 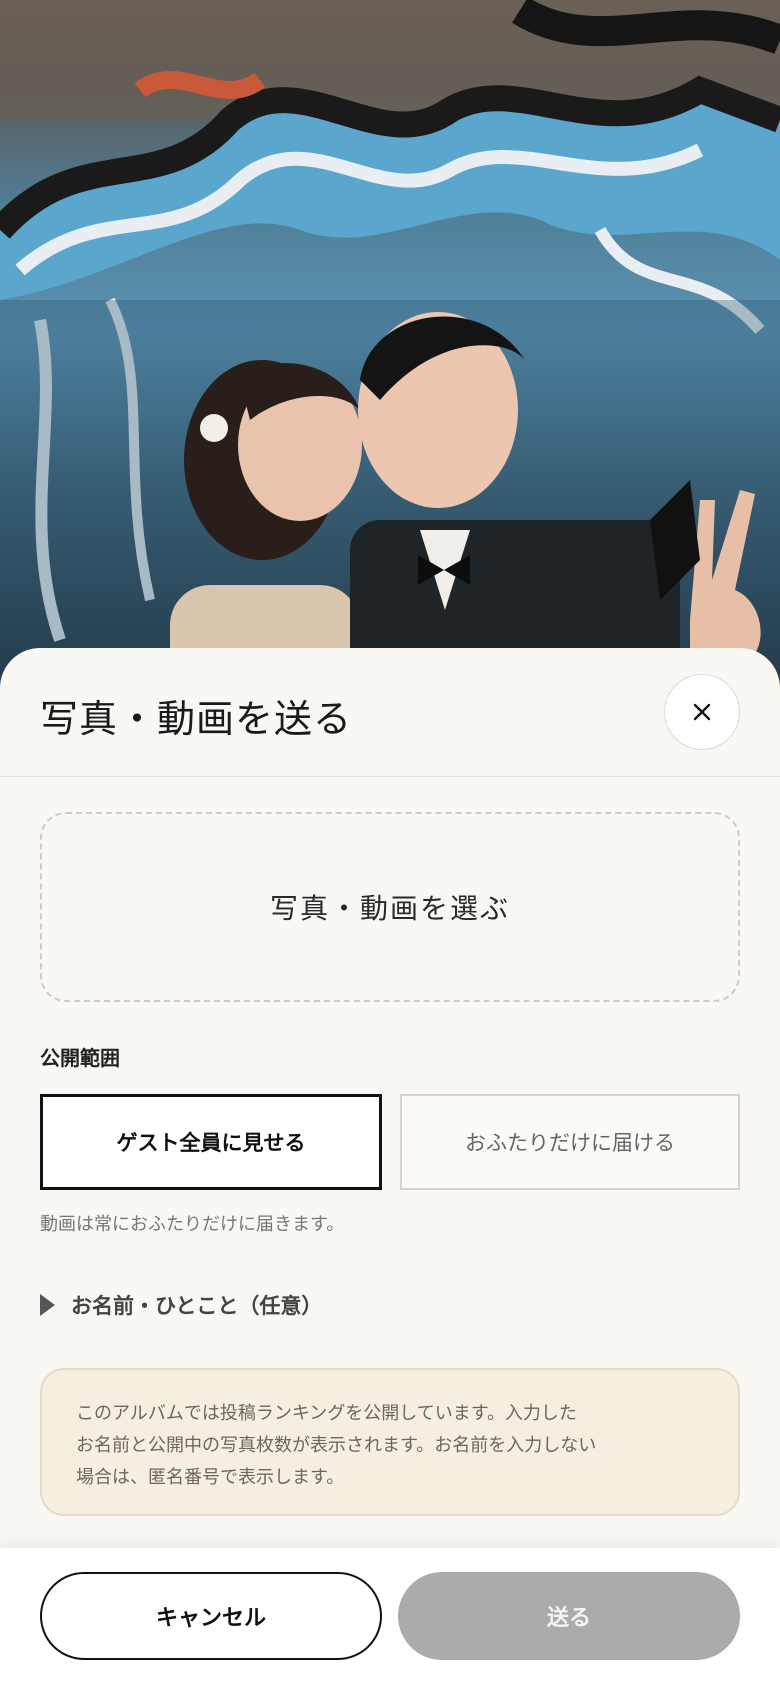 I want to click on ranking-notice-line: このアルバムでは投稿ランキングを公開しています。入力した, so click(x=326, y=1413).